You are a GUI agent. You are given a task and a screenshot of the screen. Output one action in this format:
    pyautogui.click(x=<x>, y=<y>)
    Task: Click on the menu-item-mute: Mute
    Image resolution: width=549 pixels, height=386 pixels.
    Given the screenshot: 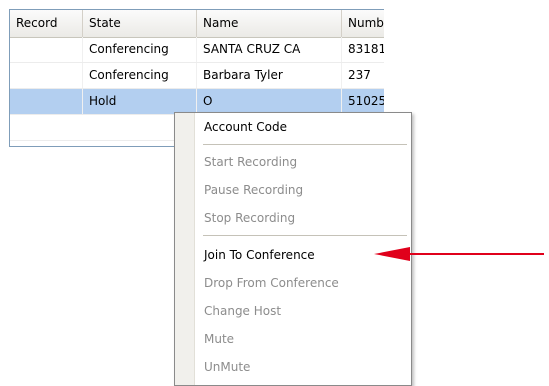 What is the action you would take?
    pyautogui.click(x=219, y=339)
    